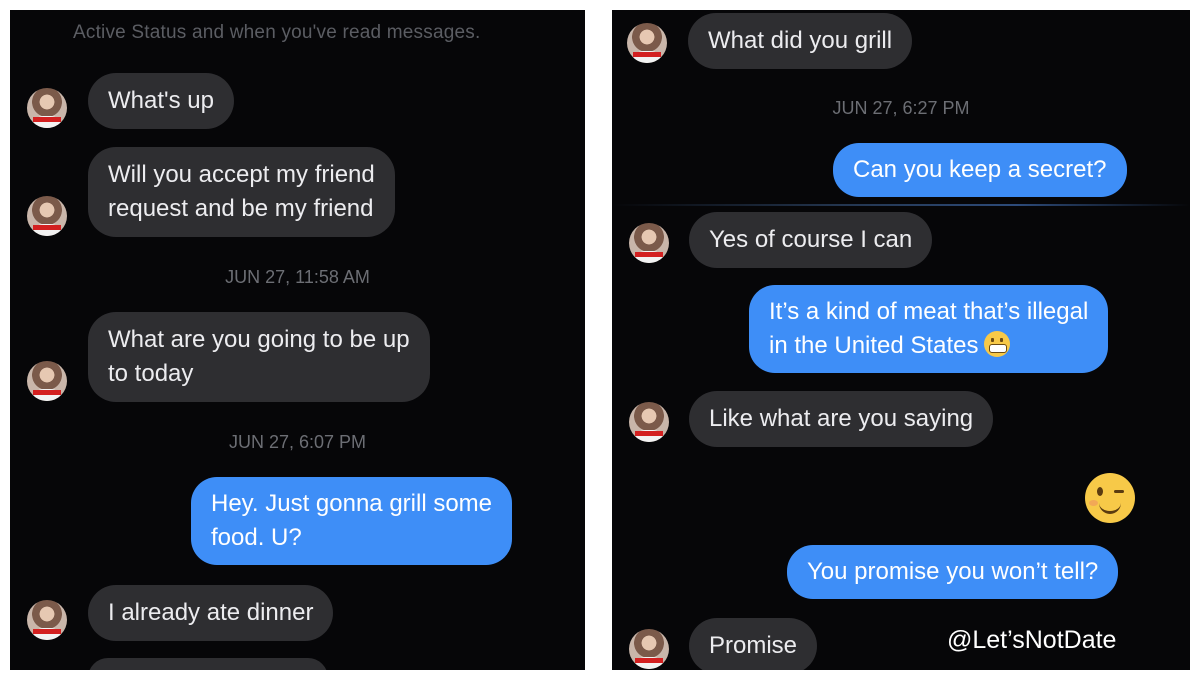 This screenshot has width=1200, height=675. What do you see at coordinates (352, 521) in the screenshot?
I see `outgoing-message: Hey. Just gonna grill some food. U?` at bounding box center [352, 521].